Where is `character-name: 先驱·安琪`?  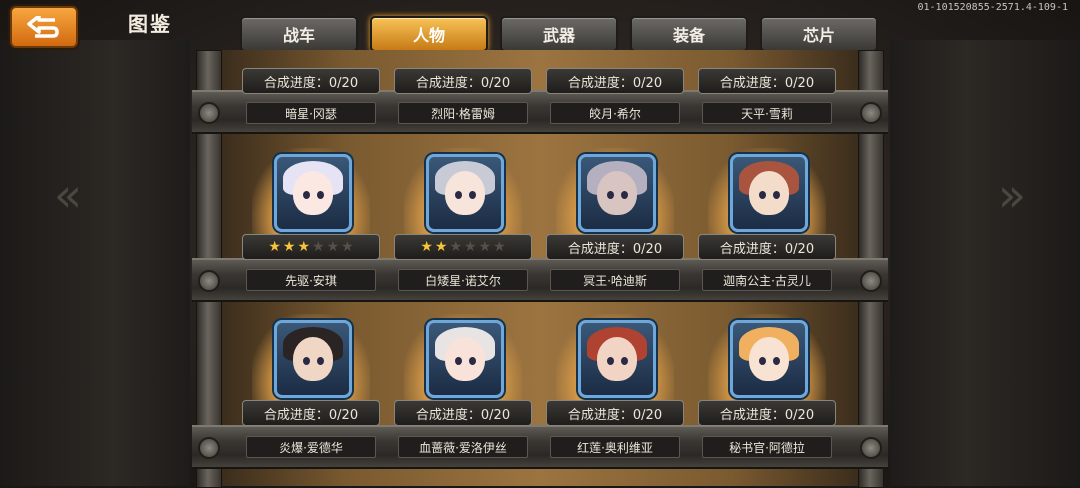 character-name: 先驱·安琪 is located at coordinates (311, 280).